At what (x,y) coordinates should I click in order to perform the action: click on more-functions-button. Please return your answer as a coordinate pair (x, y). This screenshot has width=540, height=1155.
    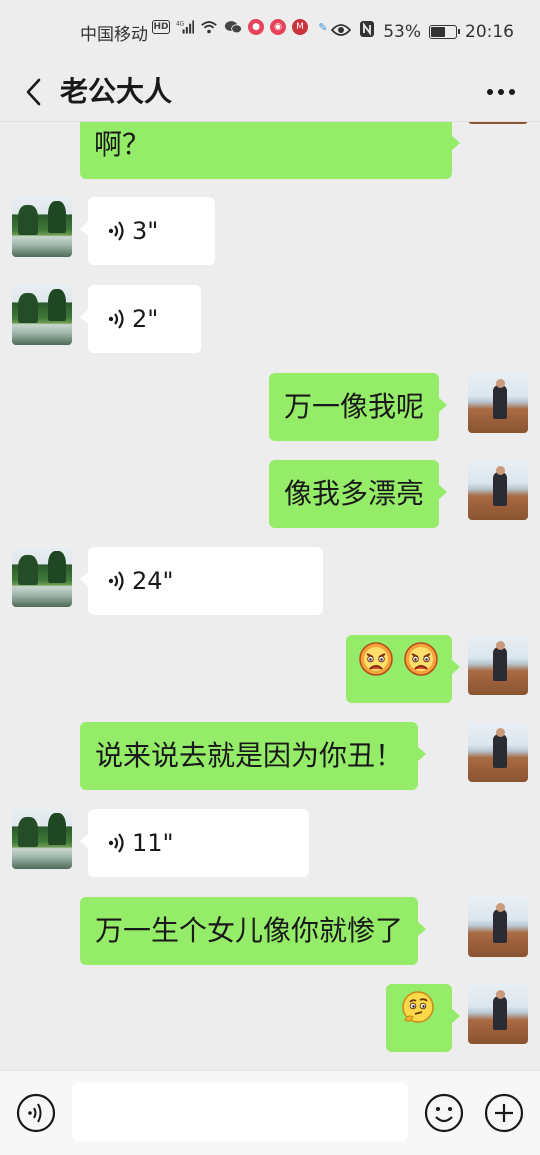
    Looking at the image, I should click on (504, 1115).